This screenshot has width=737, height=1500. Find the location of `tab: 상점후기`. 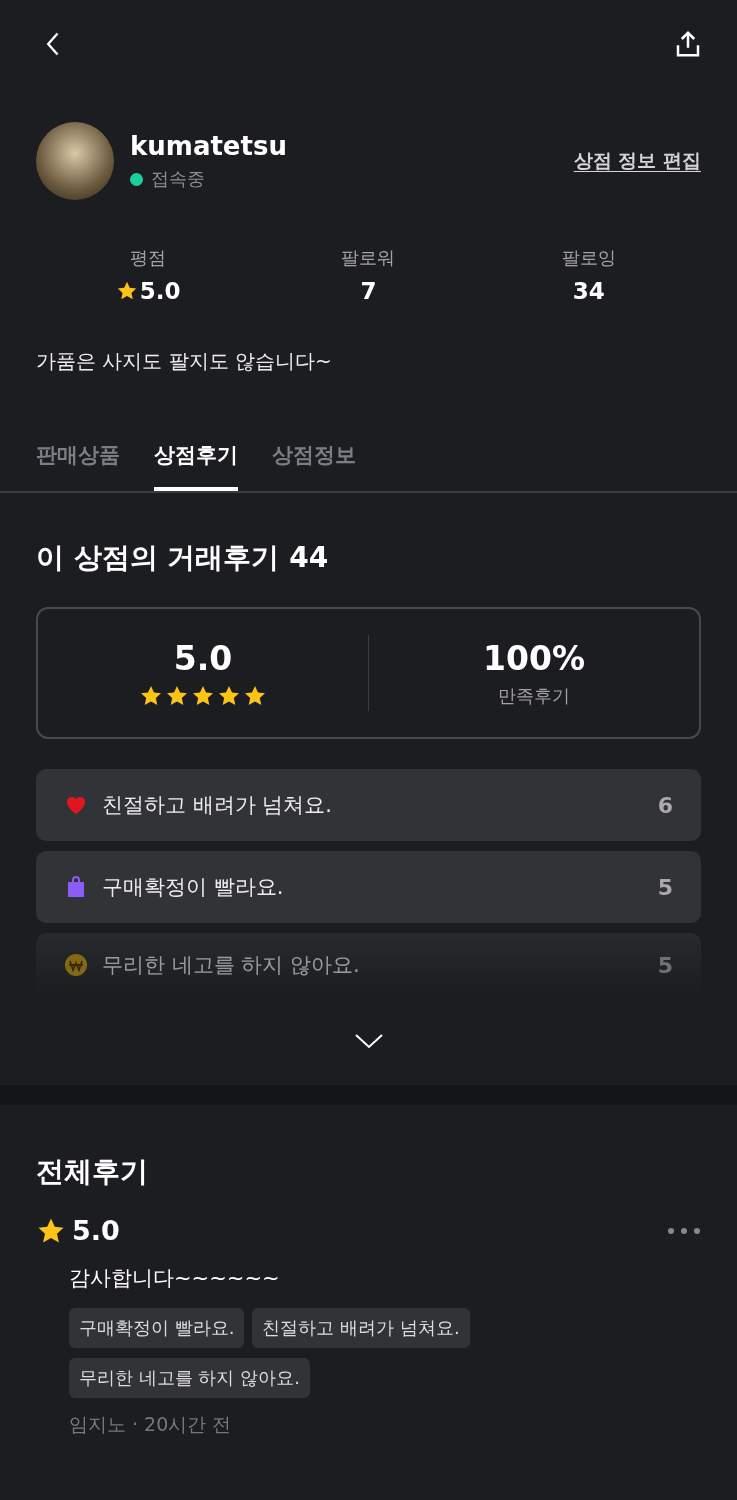

tab: 상점후기 is located at coordinates (196, 466).